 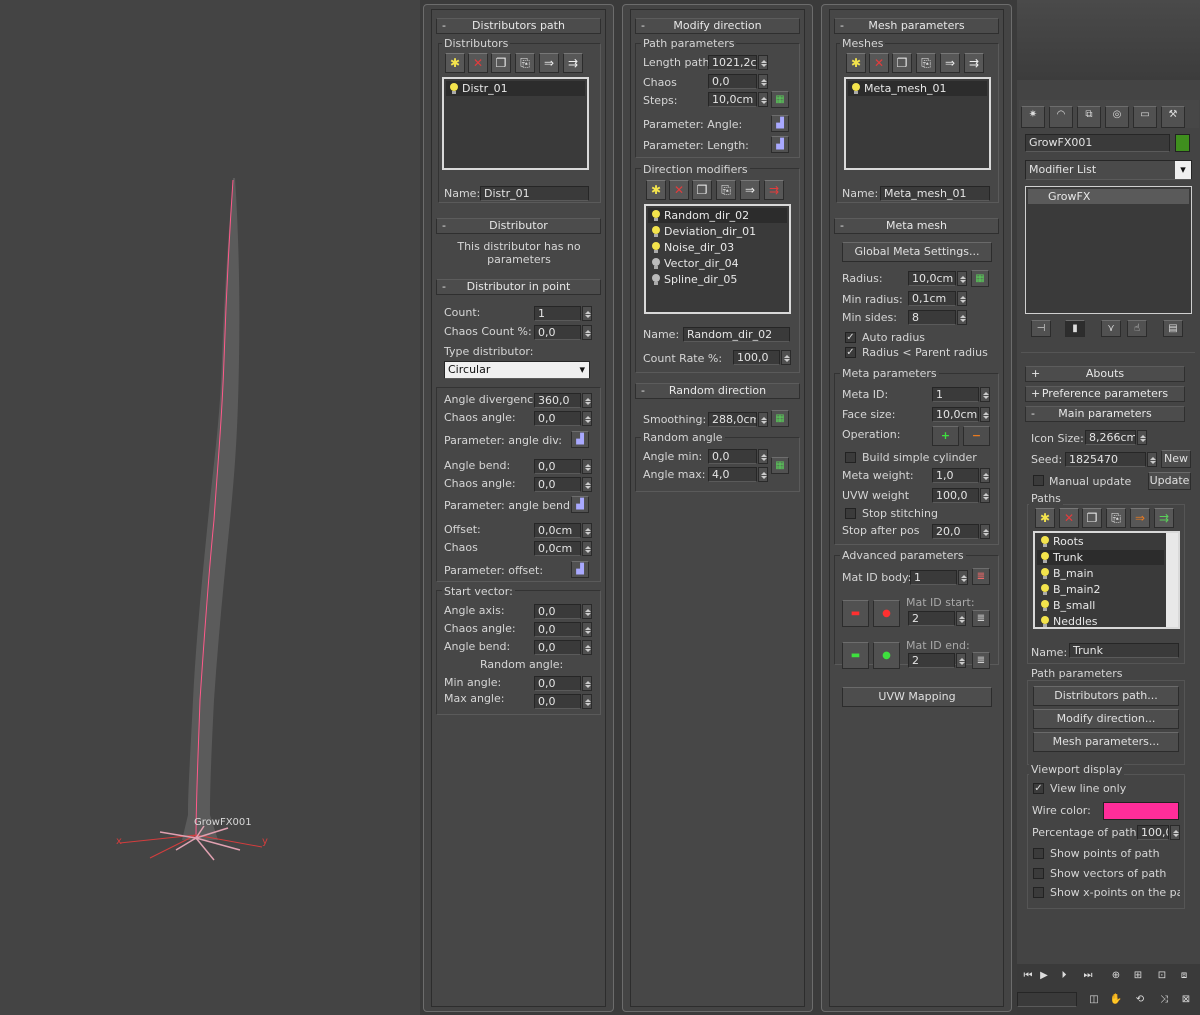 I want to click on angle-min-spinner: 0,0, so click(x=738, y=456).